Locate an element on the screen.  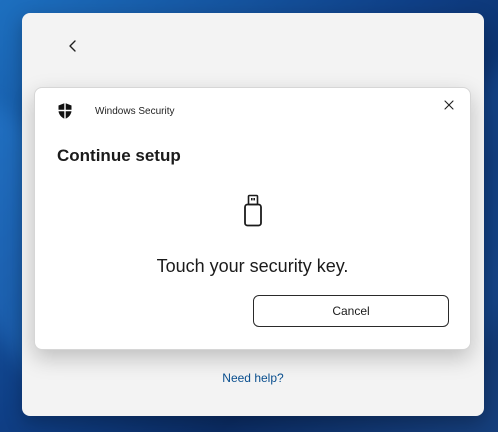
close-button is located at coordinates (449, 105).